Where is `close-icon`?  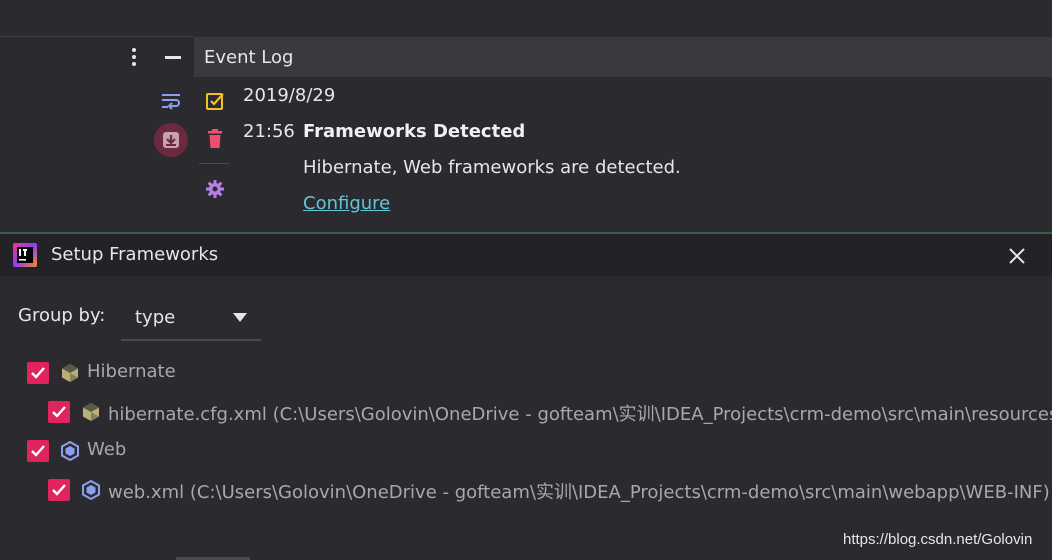 close-icon is located at coordinates (1017, 256).